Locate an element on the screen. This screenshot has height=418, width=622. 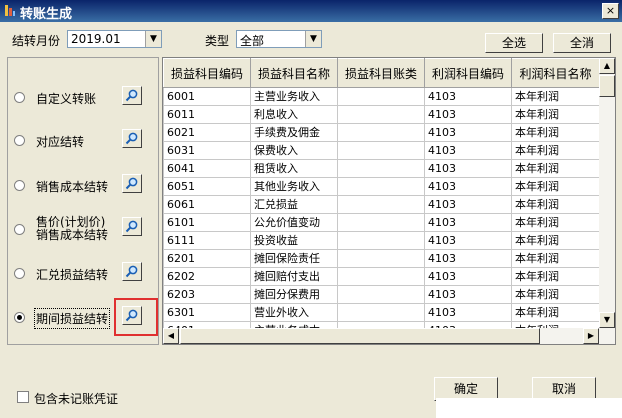
radio-custom-transfer is located at coordinates (19, 97).